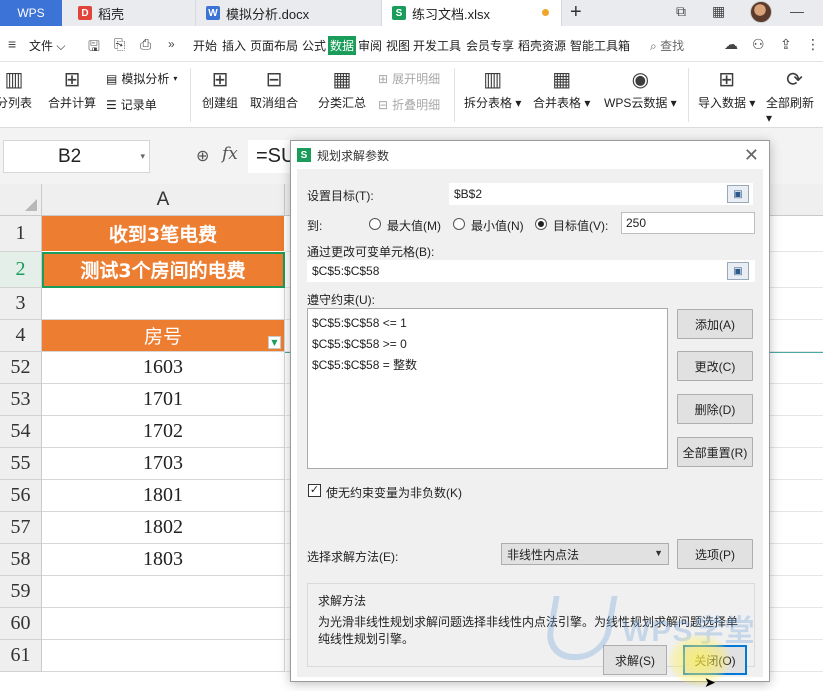  I want to click on tab-sheet-doc: S 练习文档.xlsx, so click(472, 13).